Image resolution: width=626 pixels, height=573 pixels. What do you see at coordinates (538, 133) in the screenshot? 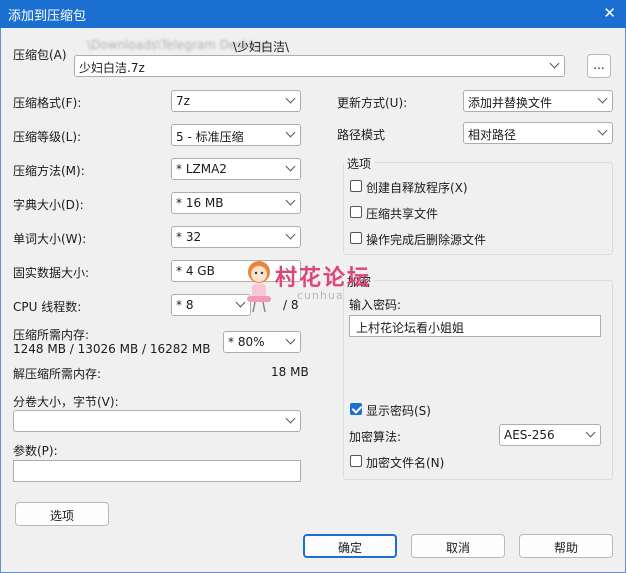
I see `pathmode-select: 相对路径` at bounding box center [538, 133].